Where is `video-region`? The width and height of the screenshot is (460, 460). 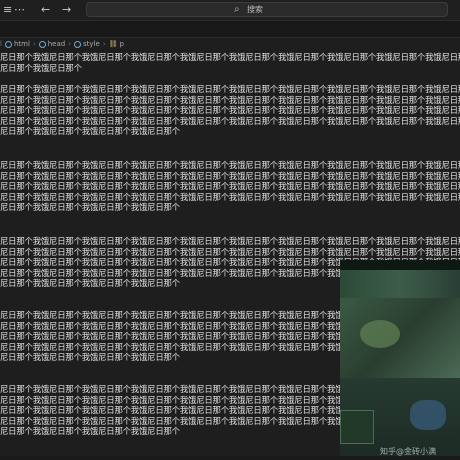
video-region is located at coordinates (400, 338).